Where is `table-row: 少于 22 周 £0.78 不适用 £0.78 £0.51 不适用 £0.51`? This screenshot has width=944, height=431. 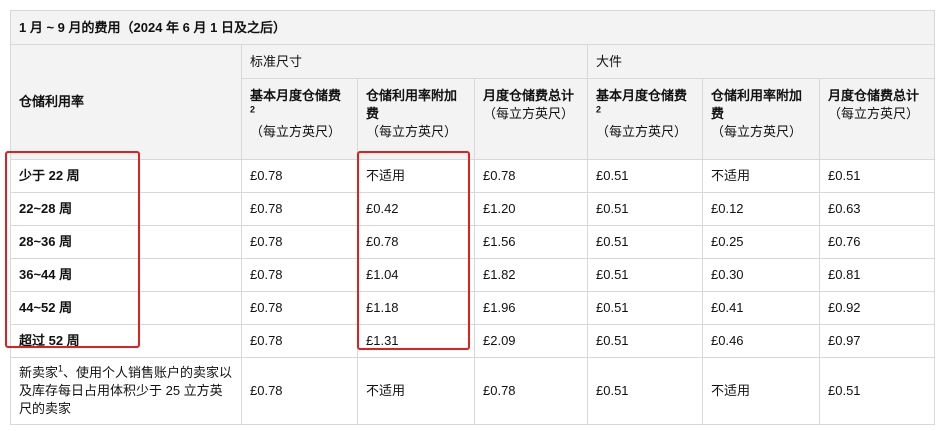 table-row: 少于 22 周 £0.78 不适用 £0.78 £0.51 不适用 £0.51 is located at coordinates (473, 176).